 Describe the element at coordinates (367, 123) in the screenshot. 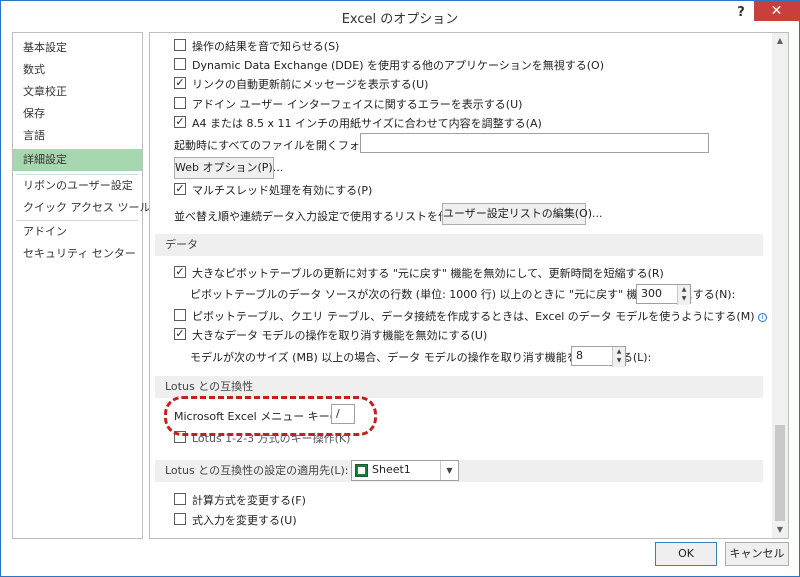

I see `option-label: A4 または 8.5 x 11 インチの用紙サイズに合わせて内容を調整する(A)` at that location.